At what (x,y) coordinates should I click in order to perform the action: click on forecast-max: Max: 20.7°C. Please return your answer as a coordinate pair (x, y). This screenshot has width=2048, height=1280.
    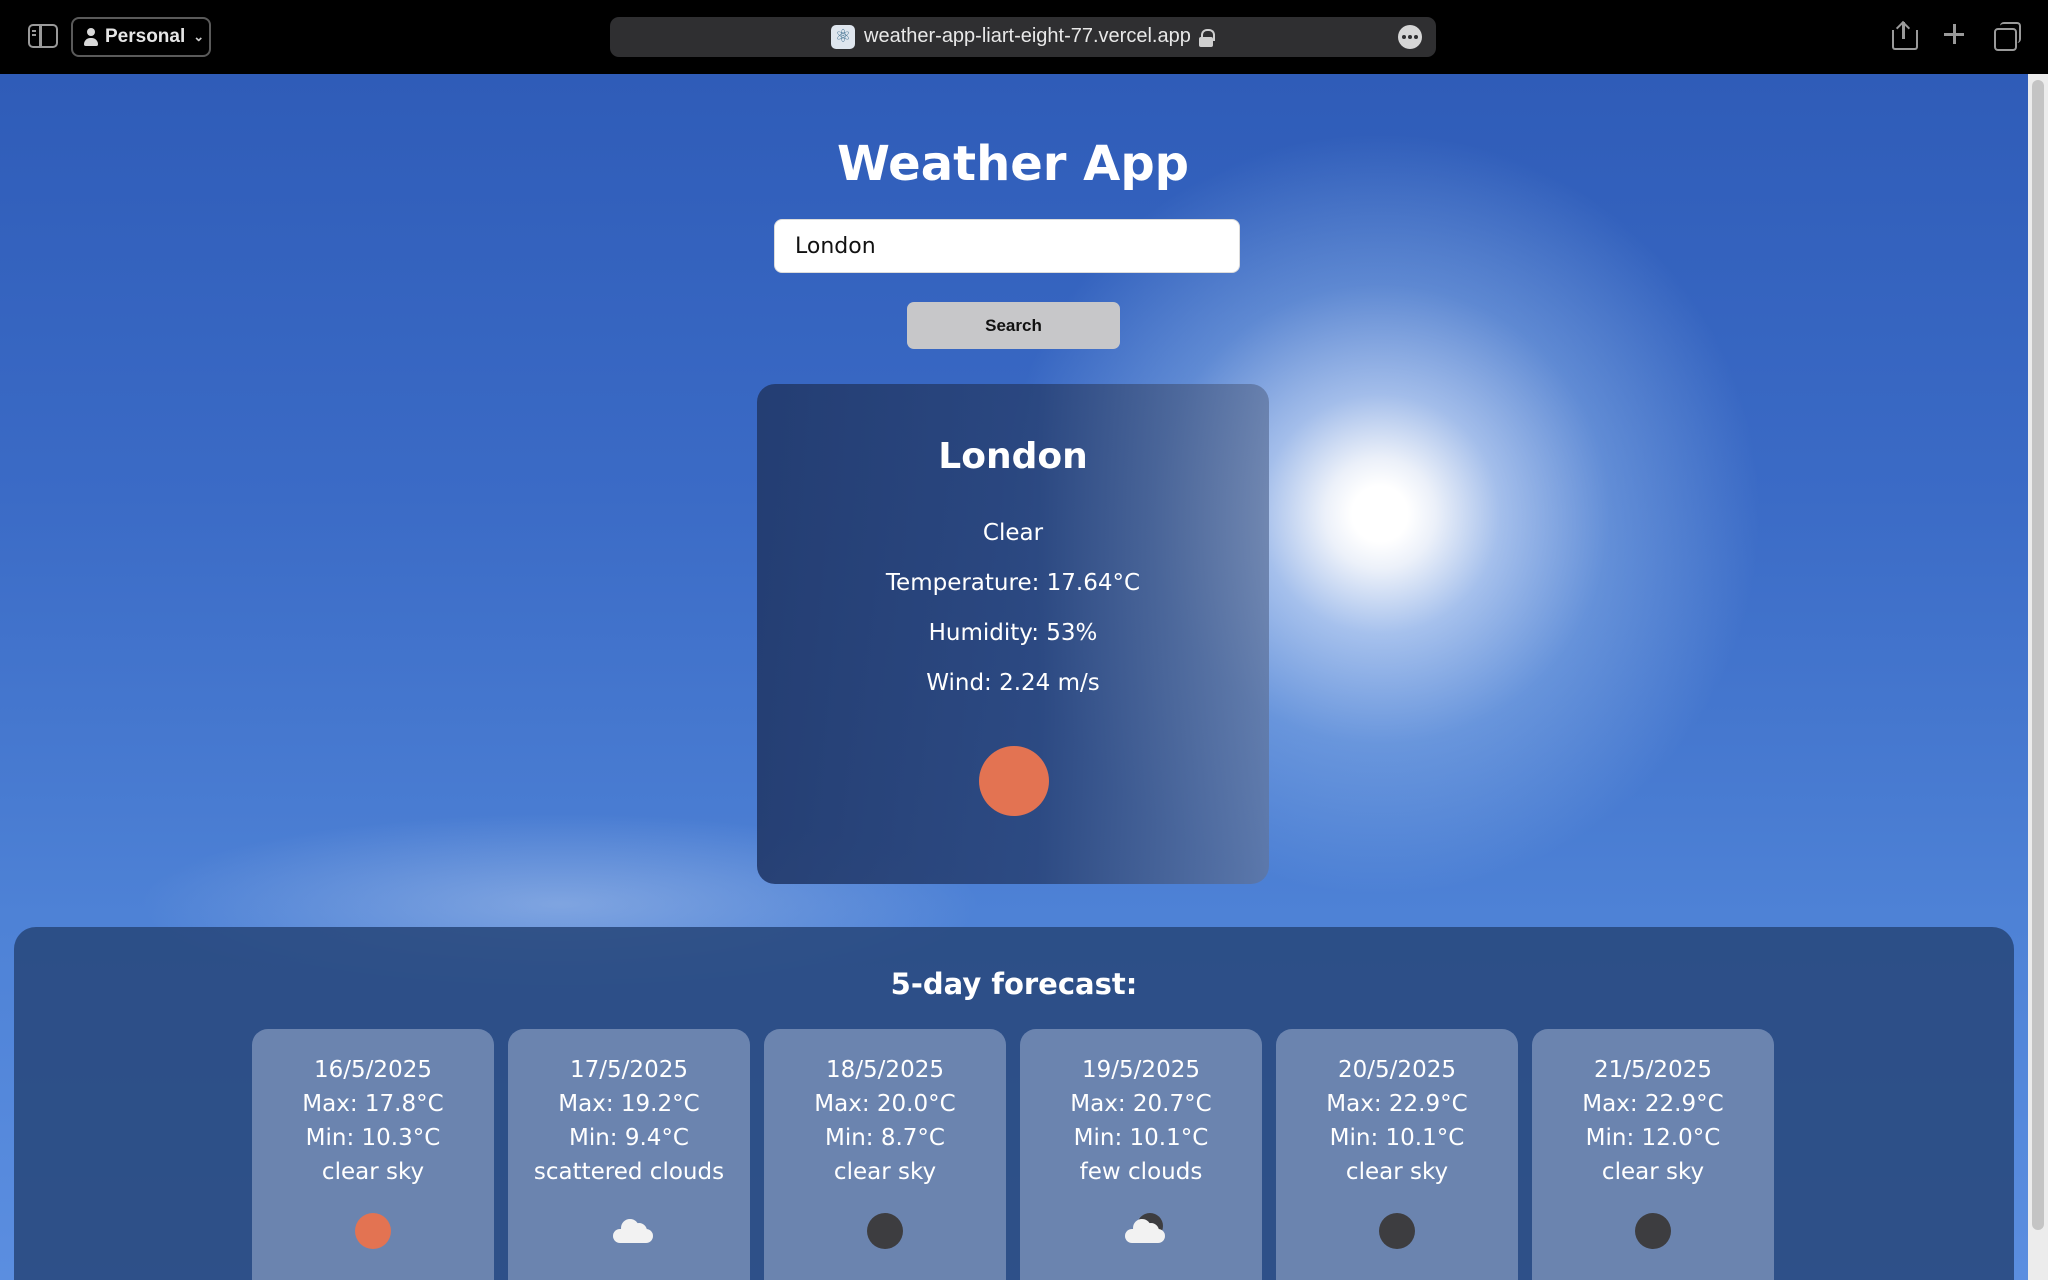
    Looking at the image, I should click on (1141, 1104).